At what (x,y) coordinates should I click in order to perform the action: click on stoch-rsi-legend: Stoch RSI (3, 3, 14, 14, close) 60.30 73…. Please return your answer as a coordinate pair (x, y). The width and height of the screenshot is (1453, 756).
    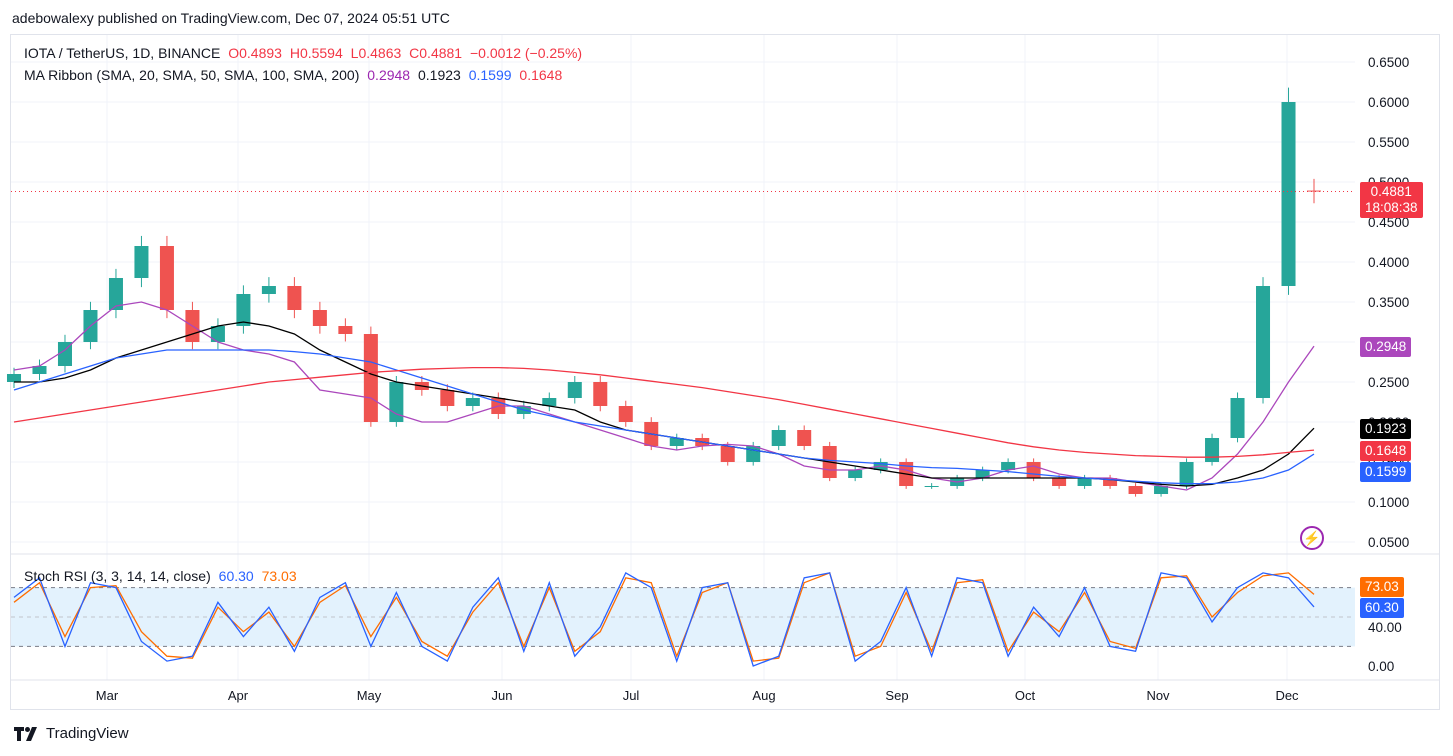
    Looking at the image, I should click on (162, 576).